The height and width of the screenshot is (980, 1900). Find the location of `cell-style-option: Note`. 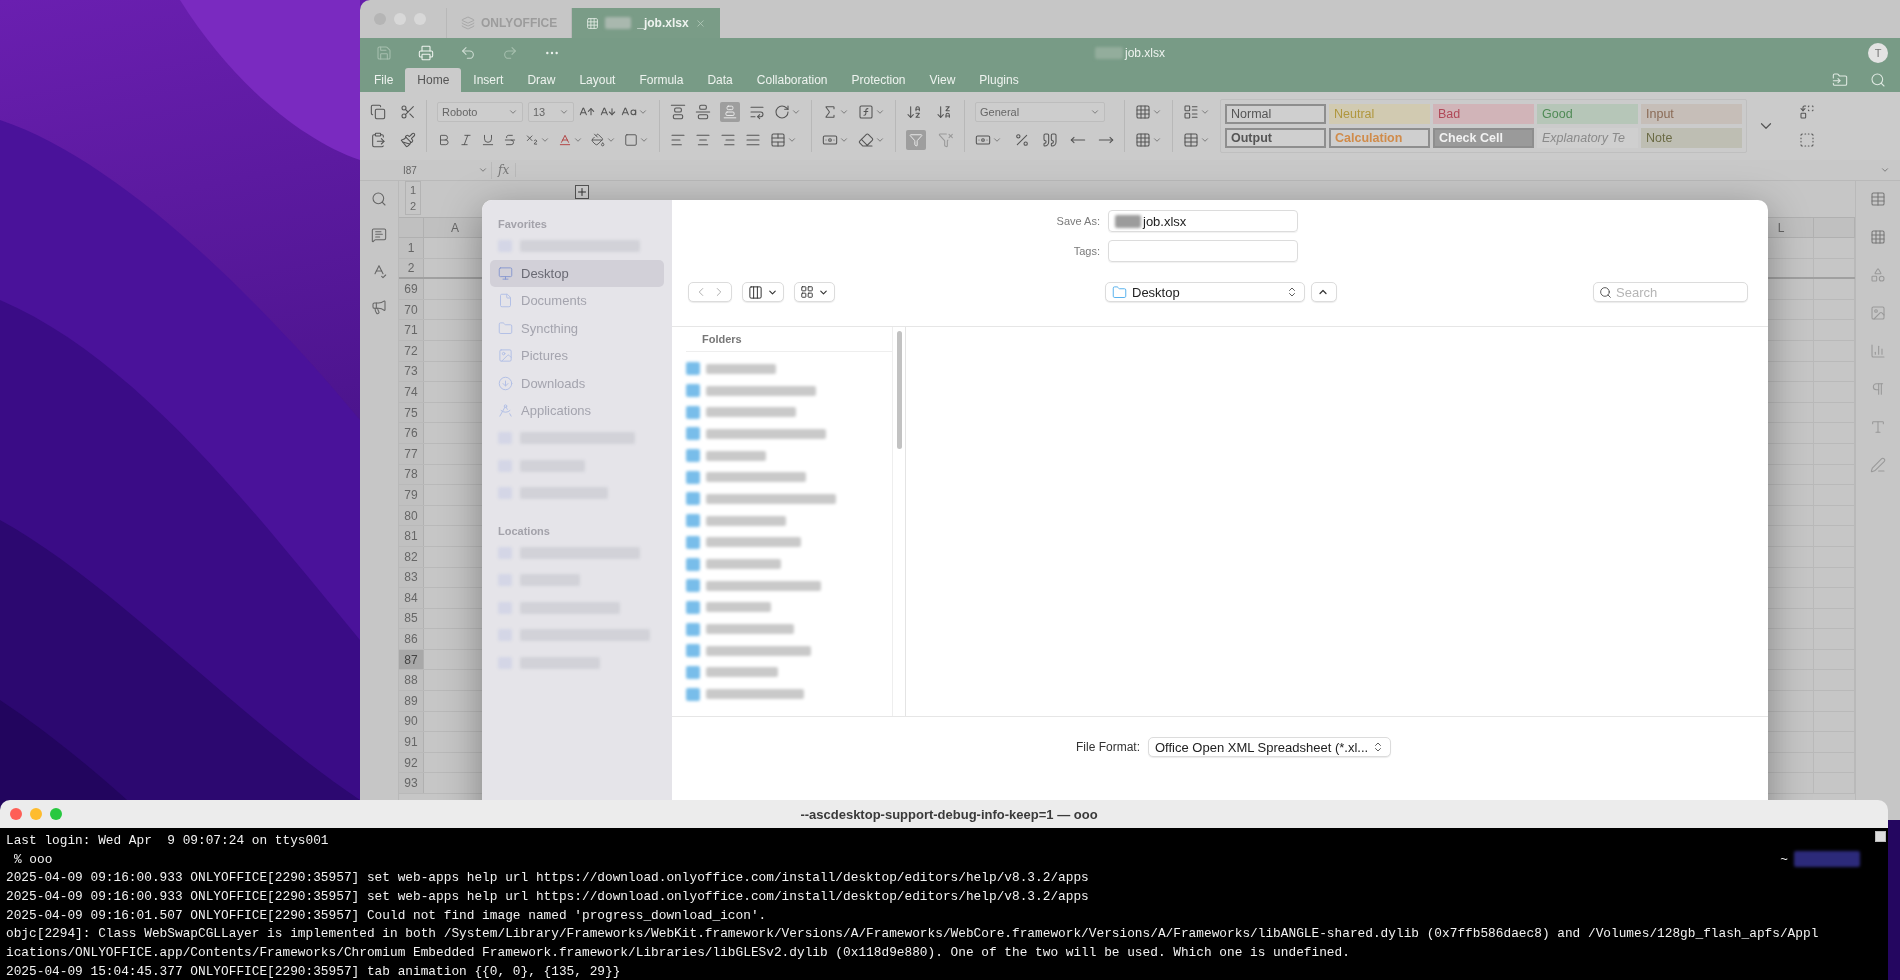

cell-style-option: Note is located at coordinates (1691, 138).